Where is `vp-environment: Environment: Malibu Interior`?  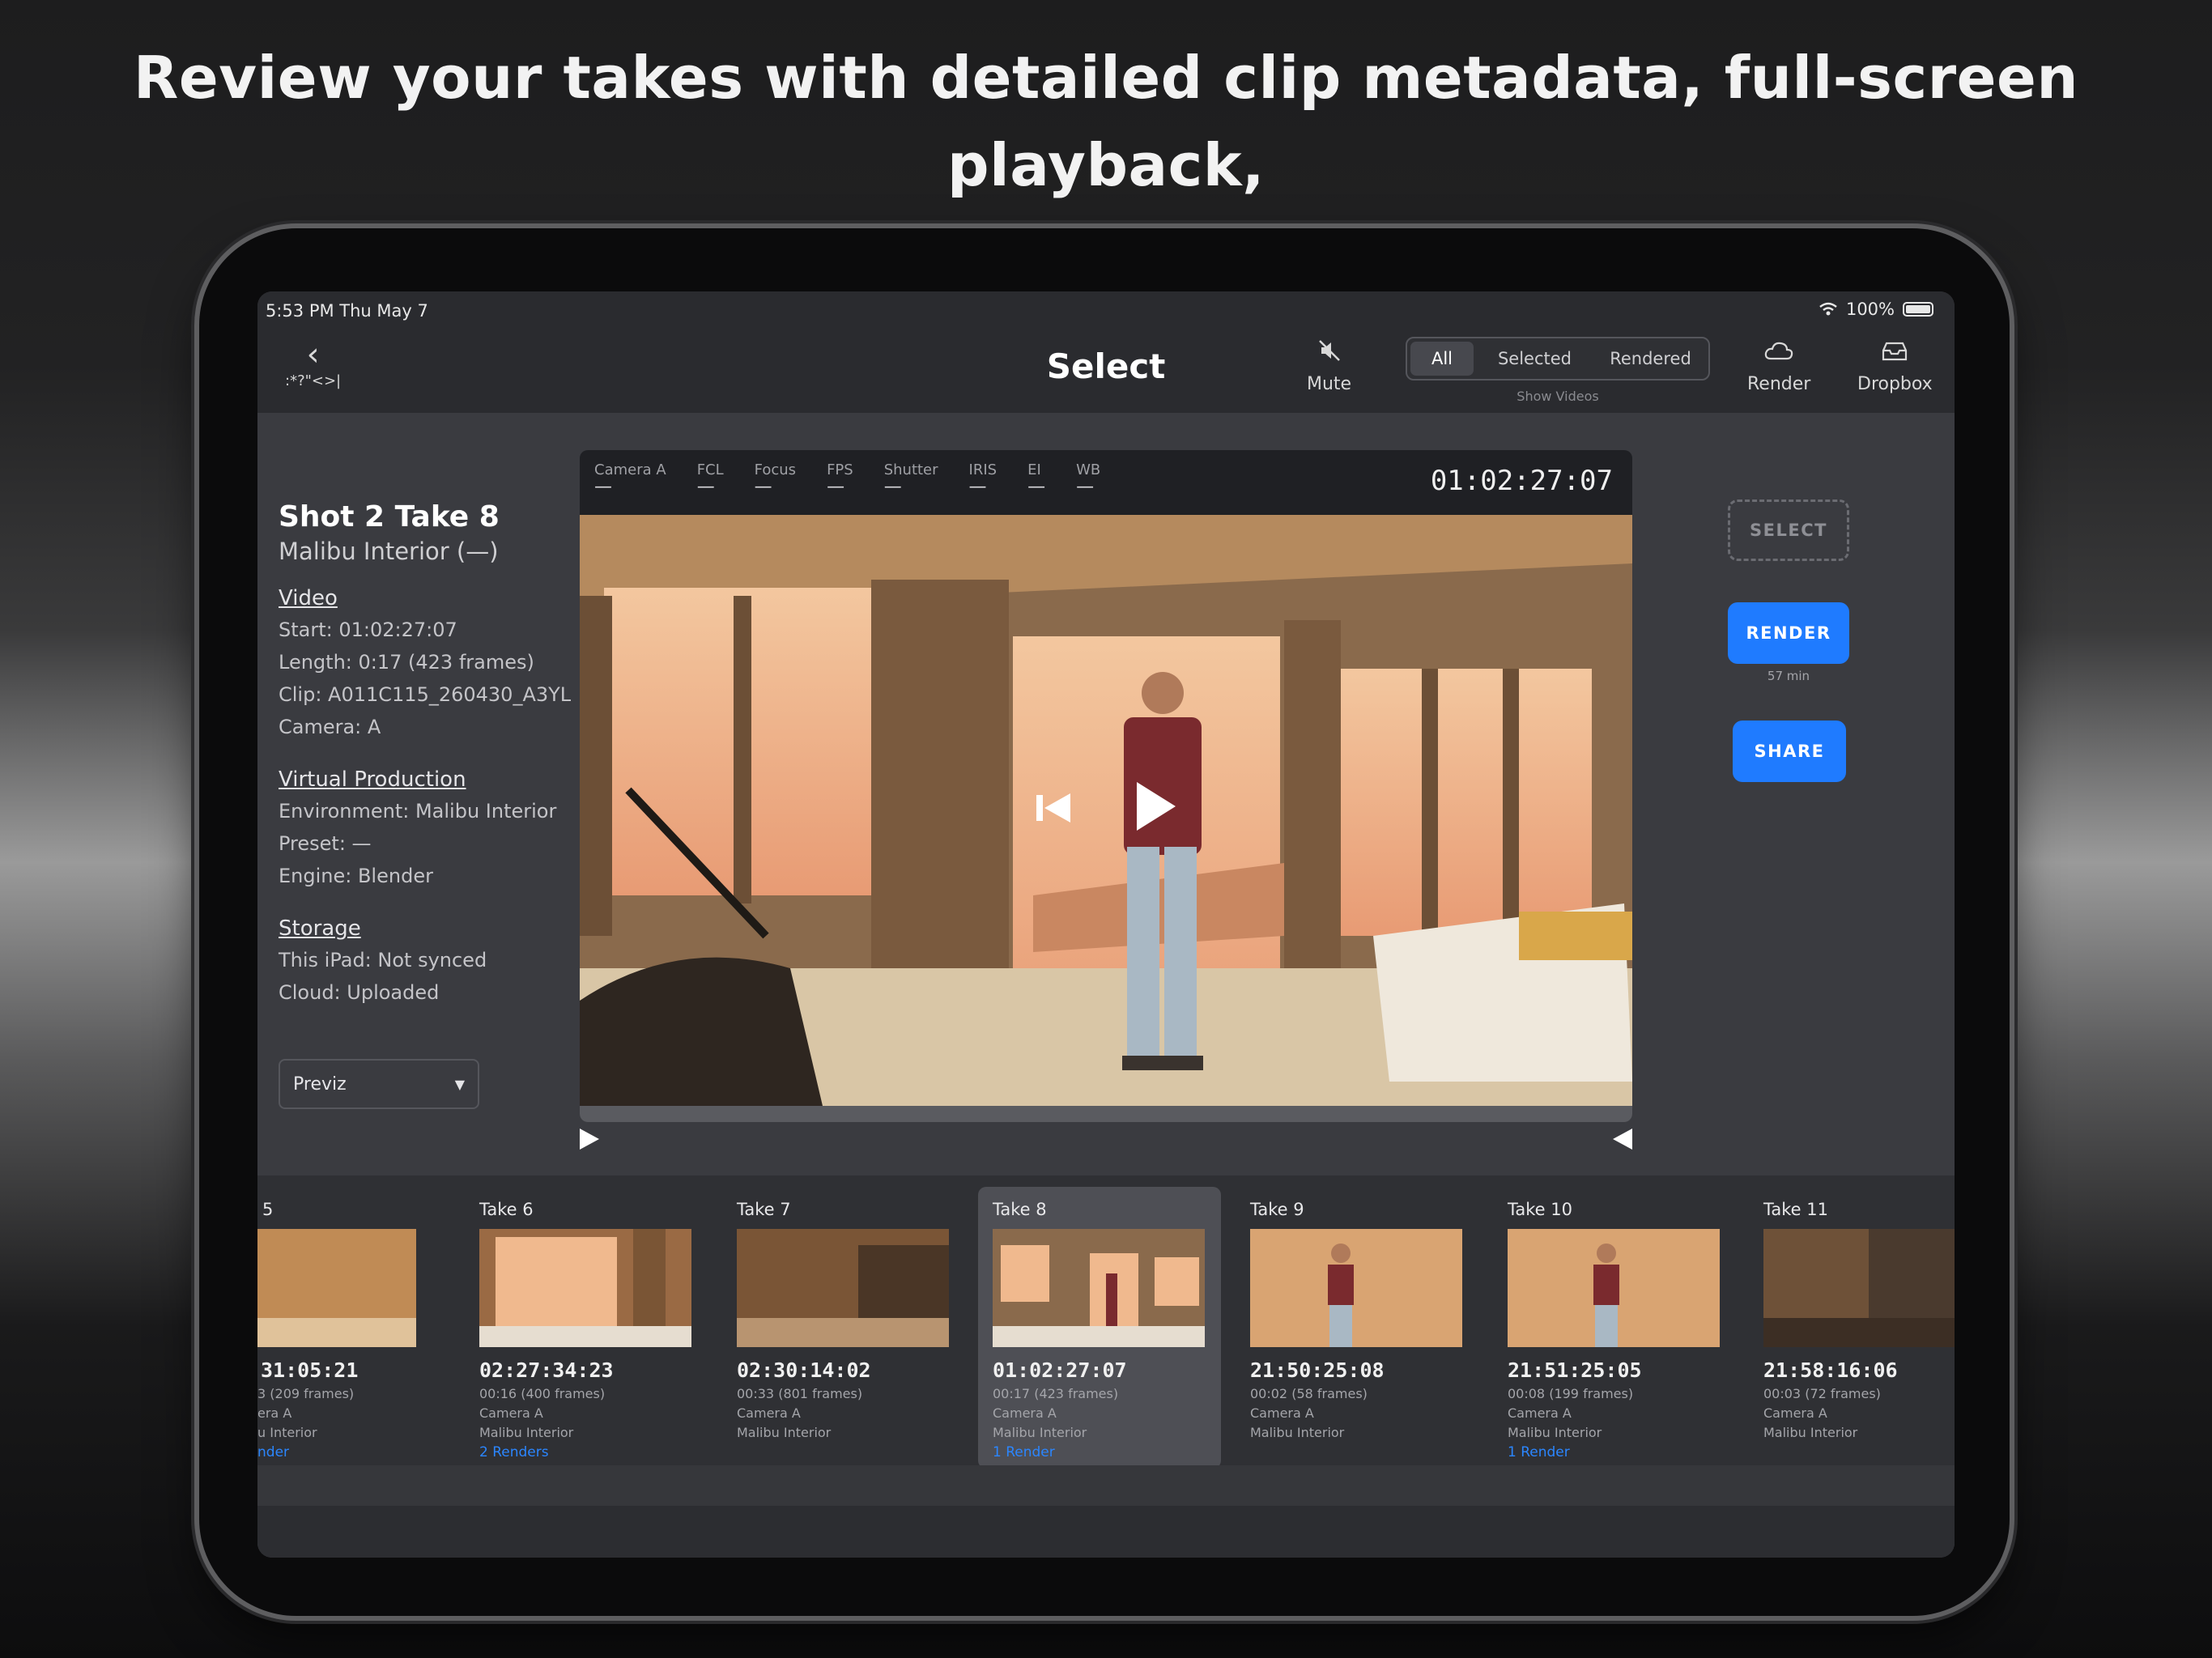
vp-environment: Environment: Malibu Interior is located at coordinates (418, 811).